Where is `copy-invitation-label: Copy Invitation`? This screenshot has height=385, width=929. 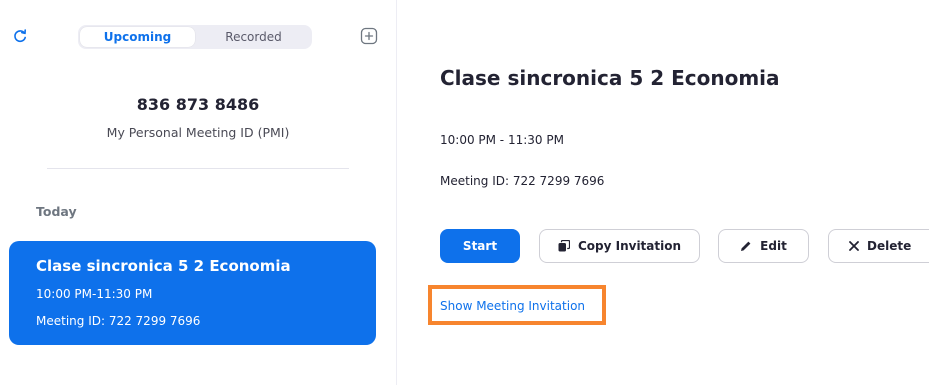 copy-invitation-label: Copy Invitation is located at coordinates (629, 246).